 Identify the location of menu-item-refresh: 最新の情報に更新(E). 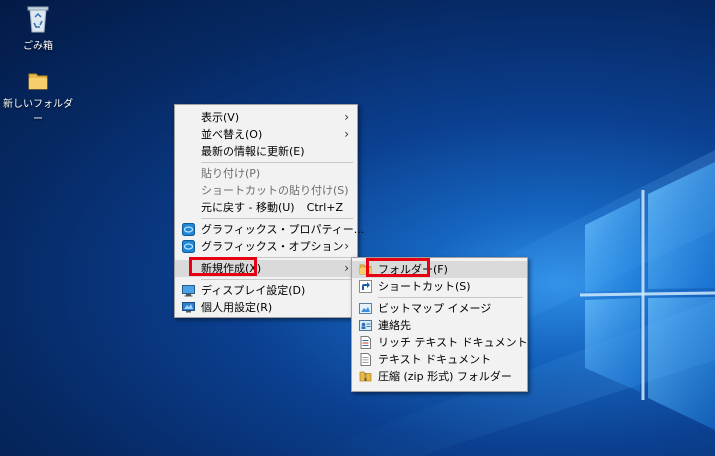
(266, 151).